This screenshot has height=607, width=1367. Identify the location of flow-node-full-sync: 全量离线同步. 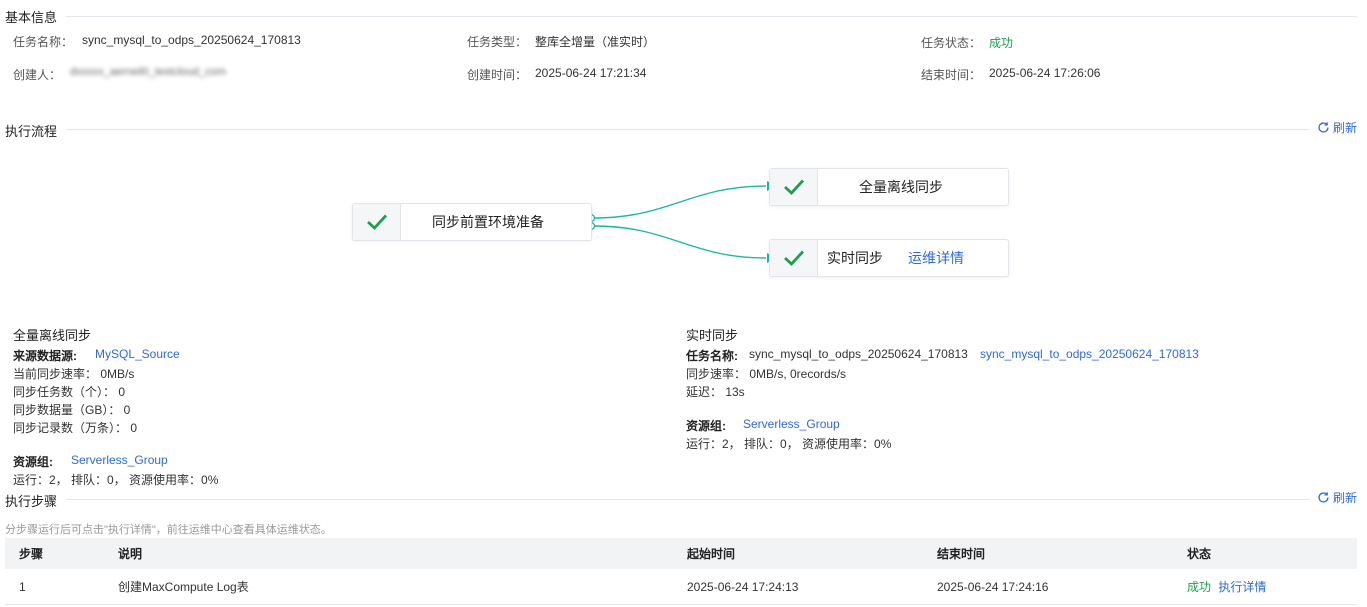
(889, 187).